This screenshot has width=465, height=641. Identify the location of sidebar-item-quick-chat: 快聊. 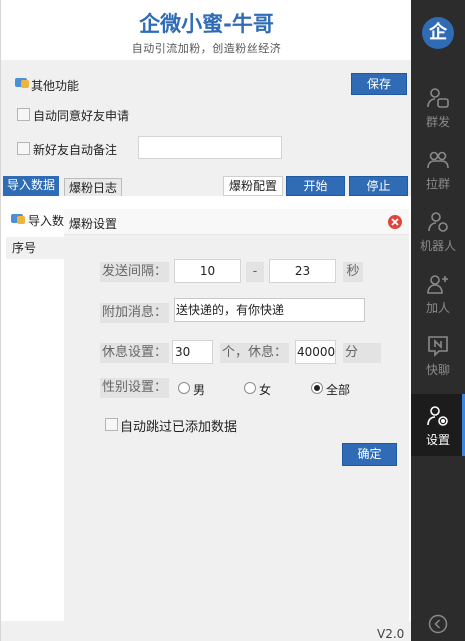
(438, 355).